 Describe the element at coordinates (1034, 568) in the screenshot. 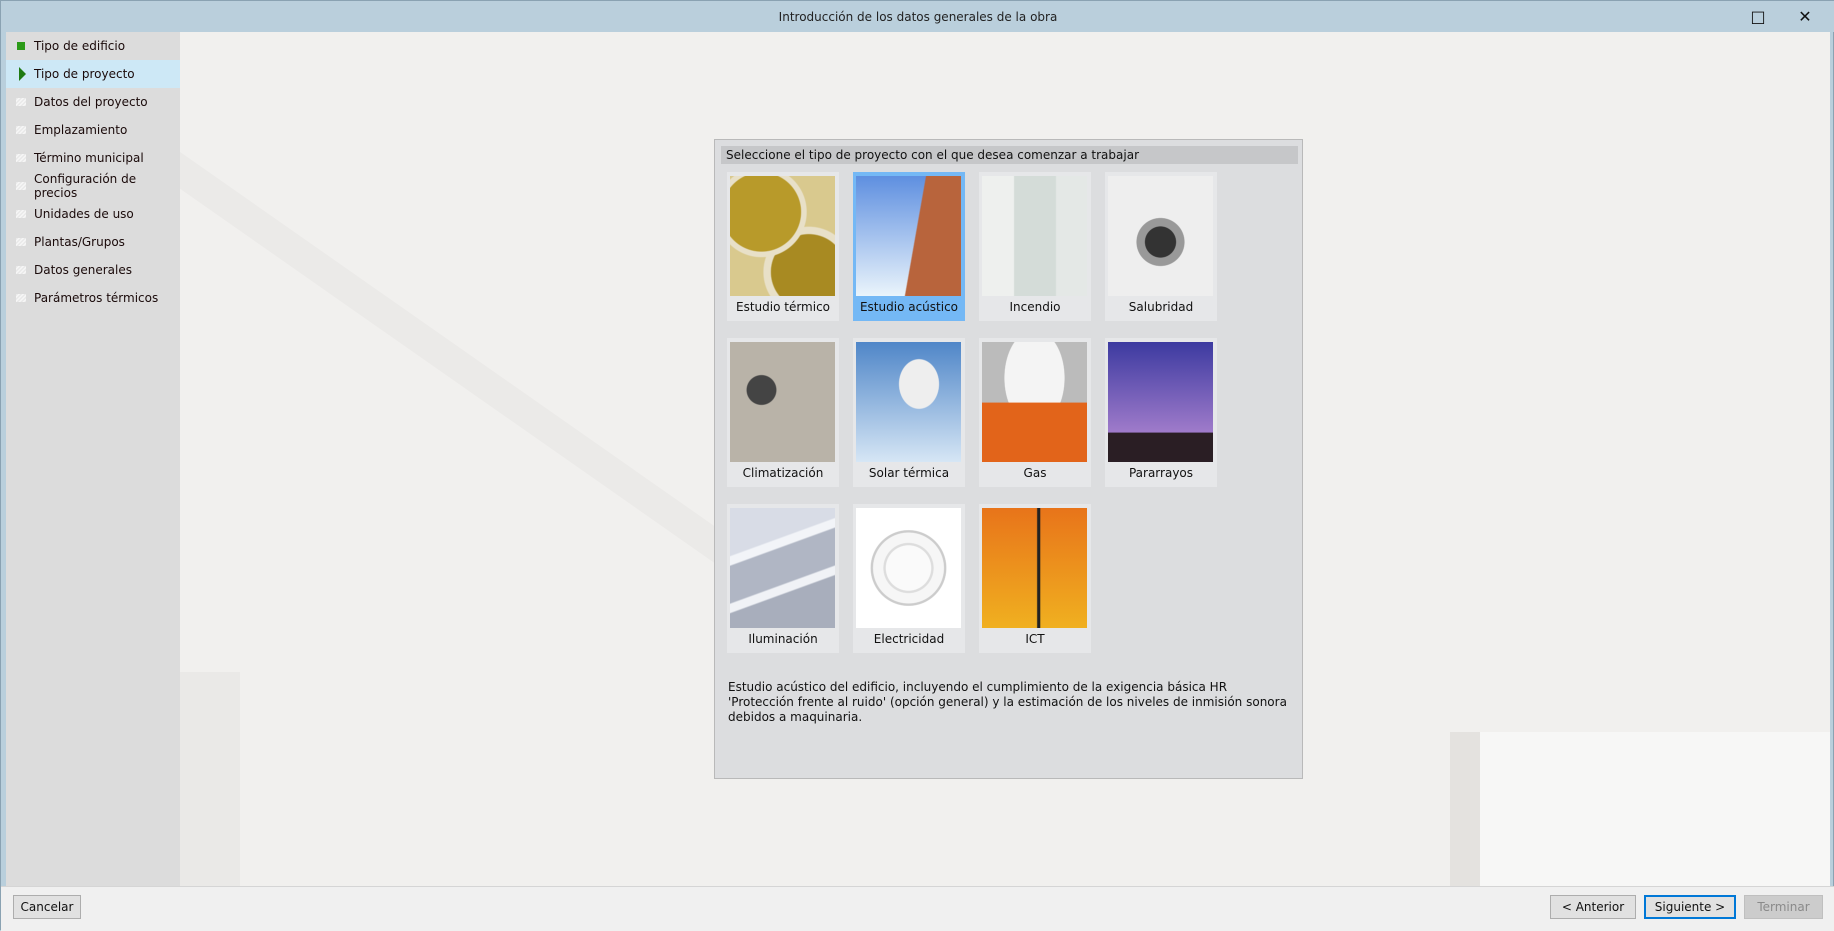

I see `antenna-image` at that location.